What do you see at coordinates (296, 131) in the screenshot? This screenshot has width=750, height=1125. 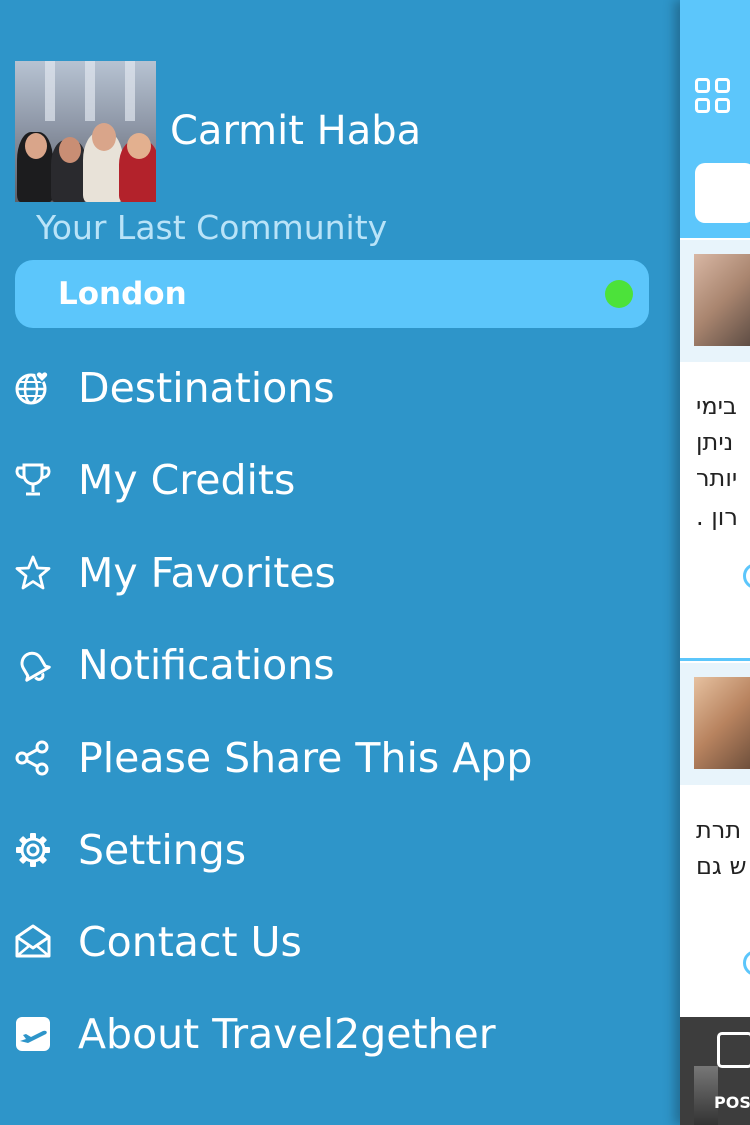 I see `user-name: Carmit Haba` at bounding box center [296, 131].